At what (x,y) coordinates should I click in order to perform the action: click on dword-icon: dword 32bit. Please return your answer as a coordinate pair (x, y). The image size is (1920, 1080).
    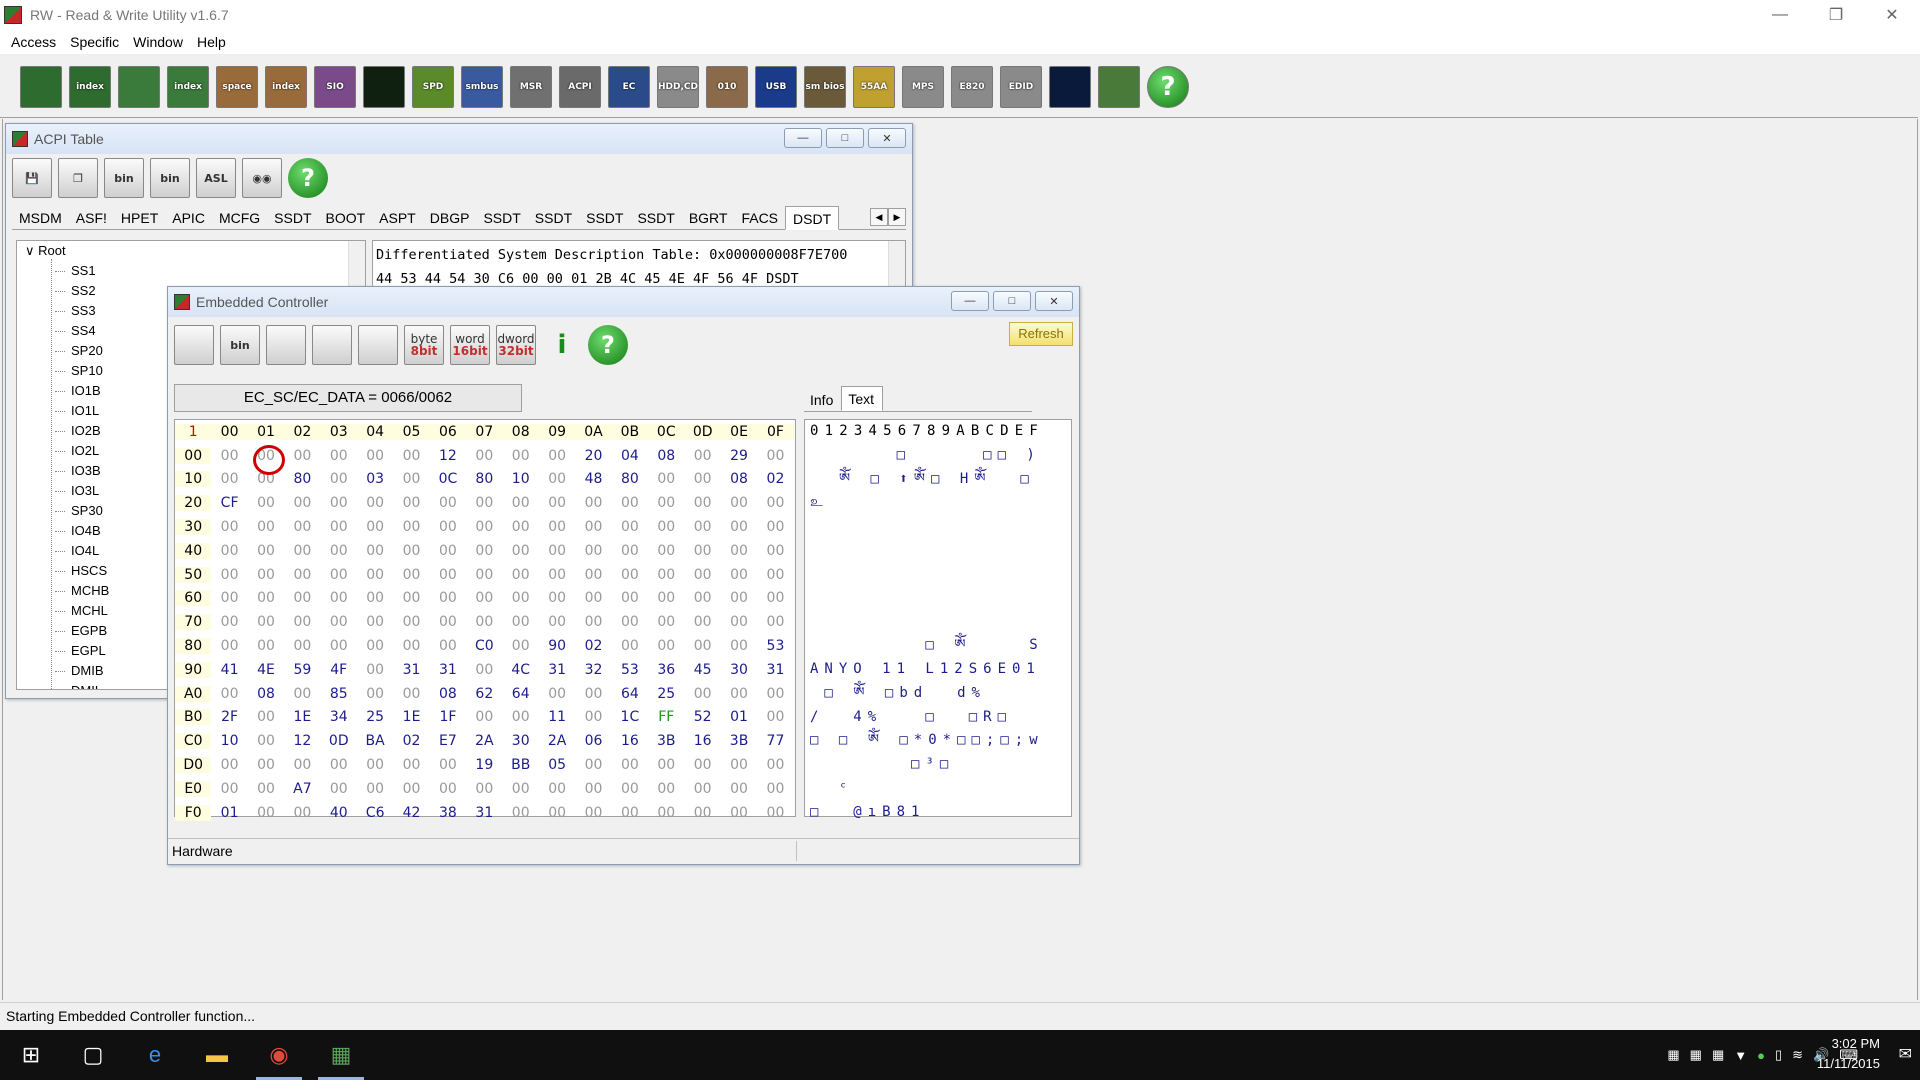
    Looking at the image, I should click on (516, 345).